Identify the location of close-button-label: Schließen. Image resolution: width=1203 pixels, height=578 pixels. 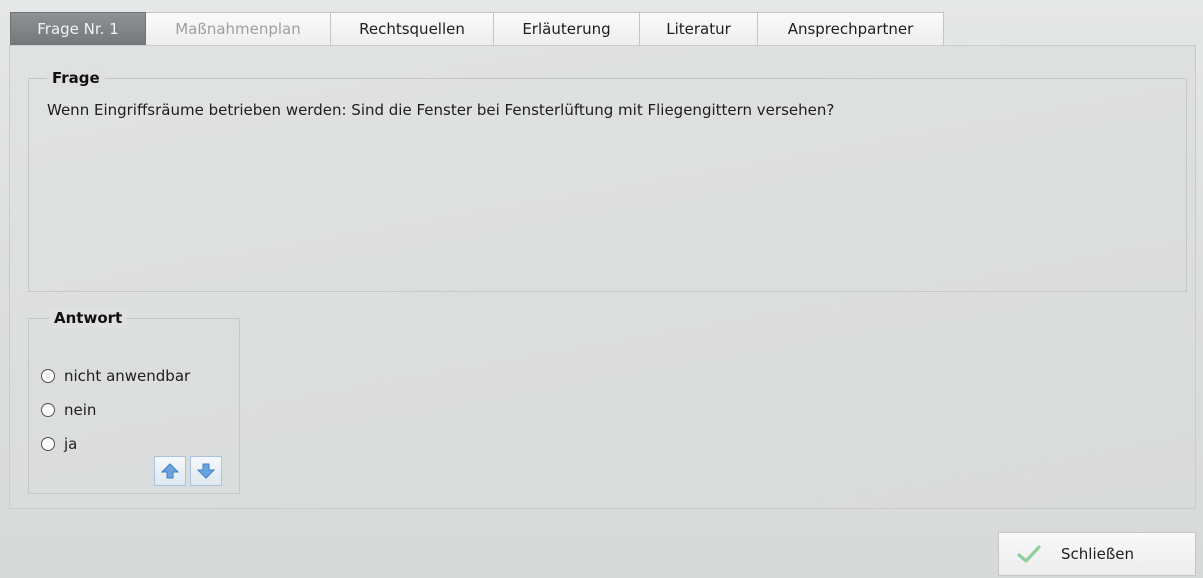
(1098, 554).